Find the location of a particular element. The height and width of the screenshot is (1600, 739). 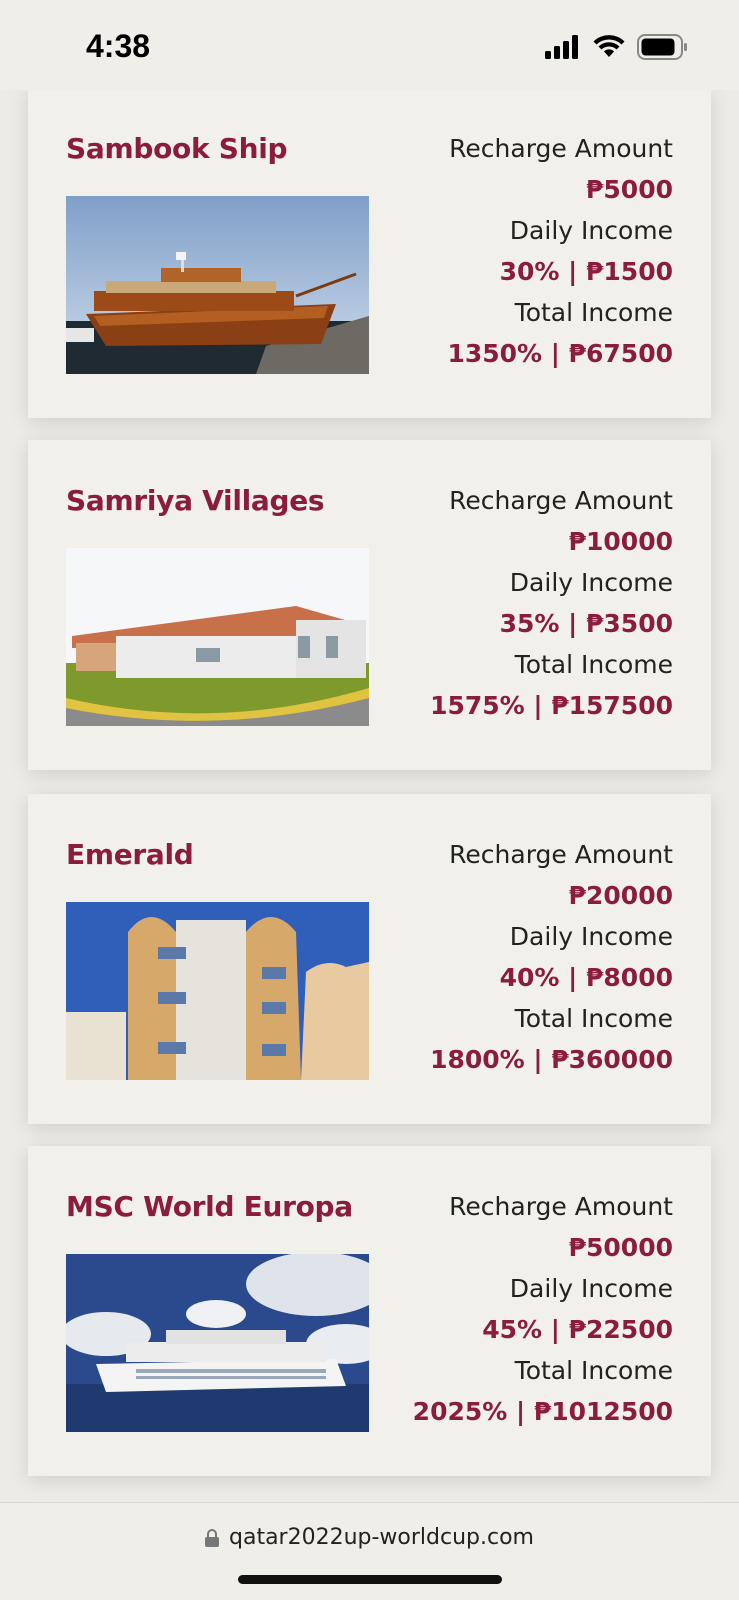

wooden-dhow-ship-image is located at coordinates (217, 285).